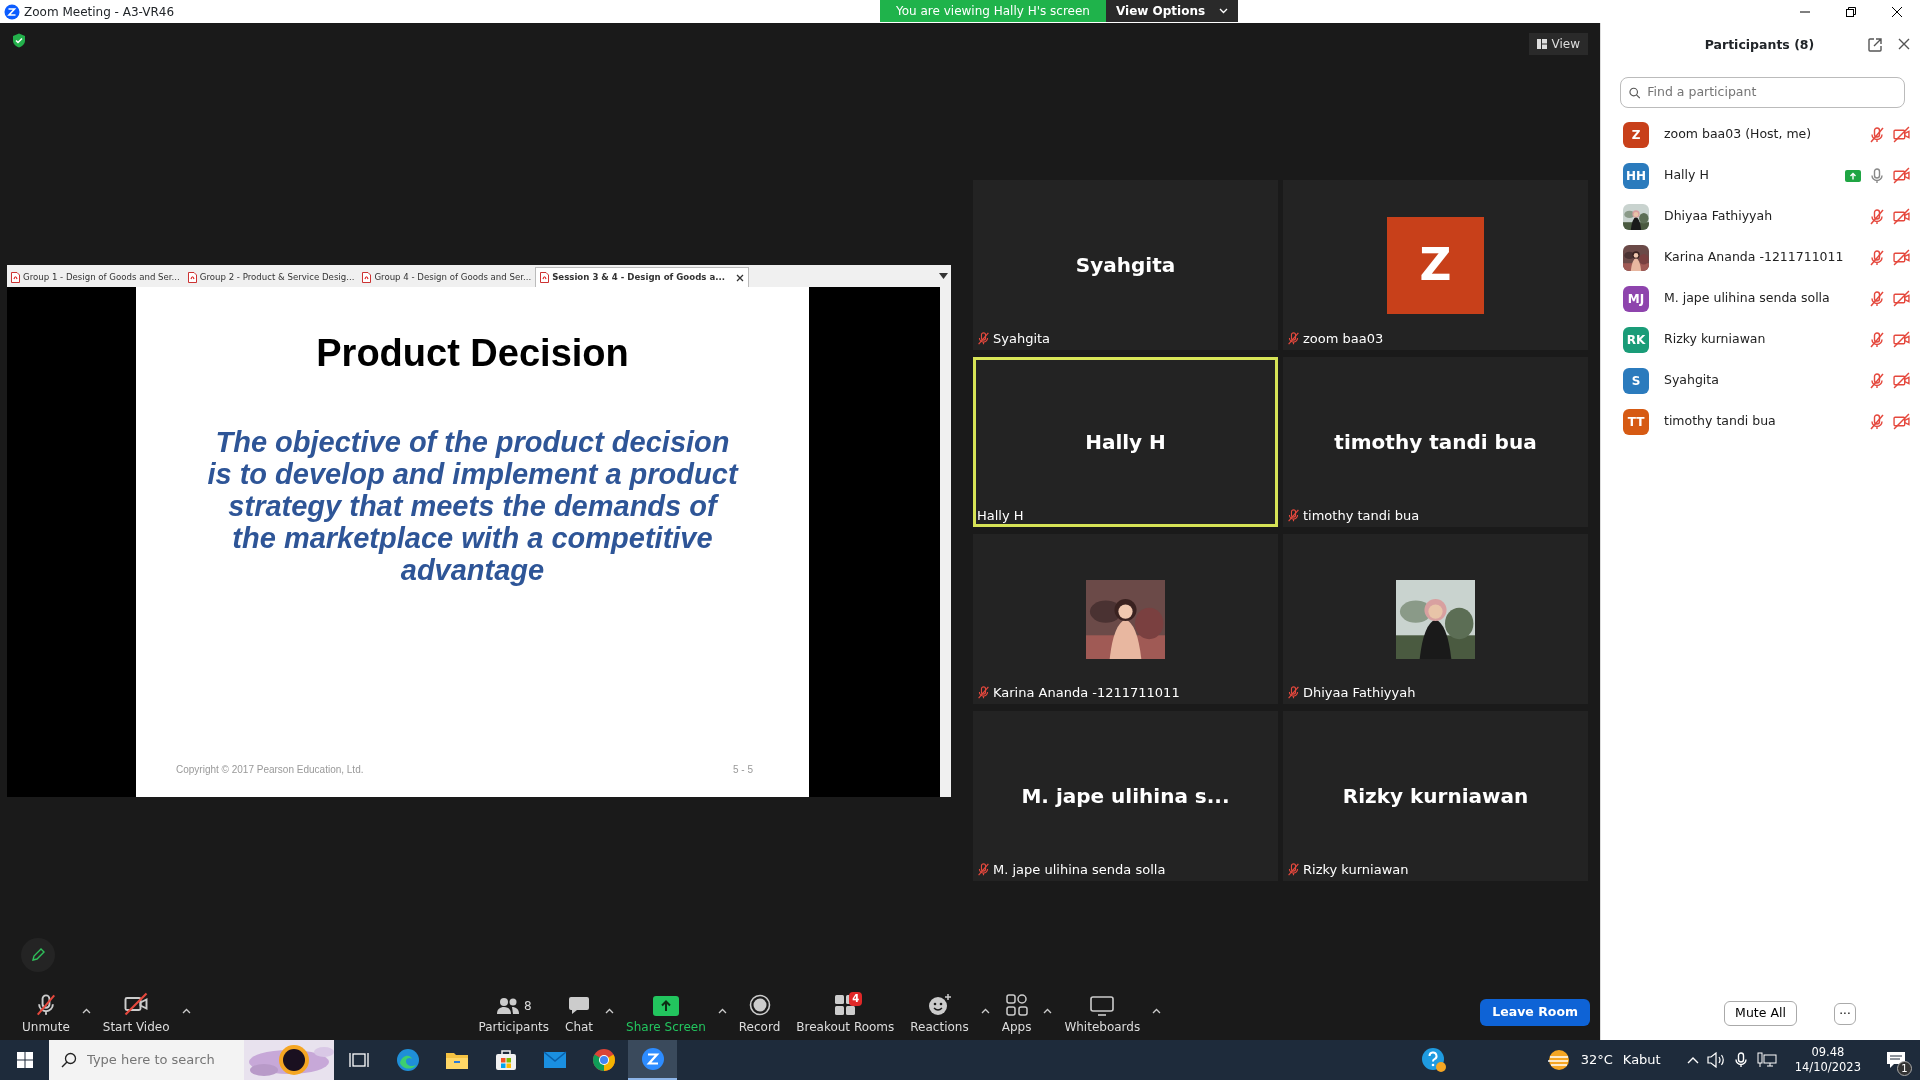  I want to click on dropdown-icon, so click(943, 276).